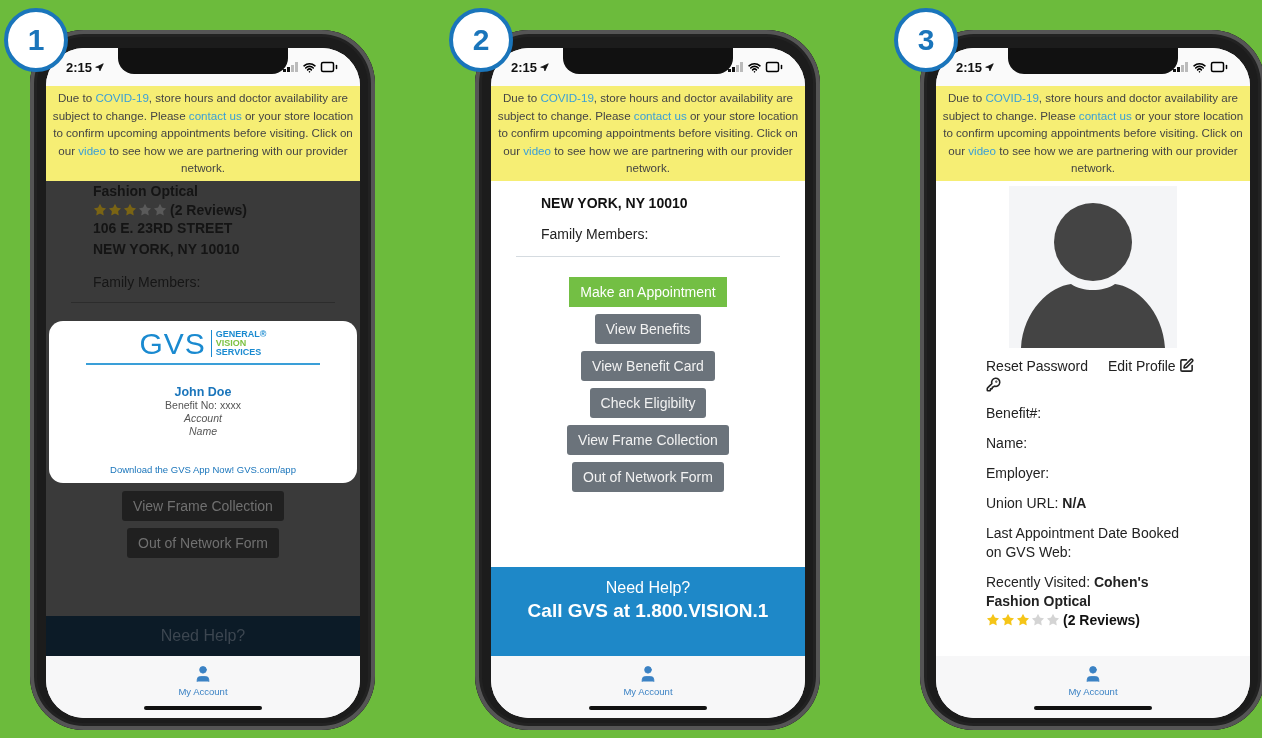 This screenshot has height=738, width=1262. What do you see at coordinates (203, 431) in the screenshot?
I see `card-detail: Name` at bounding box center [203, 431].